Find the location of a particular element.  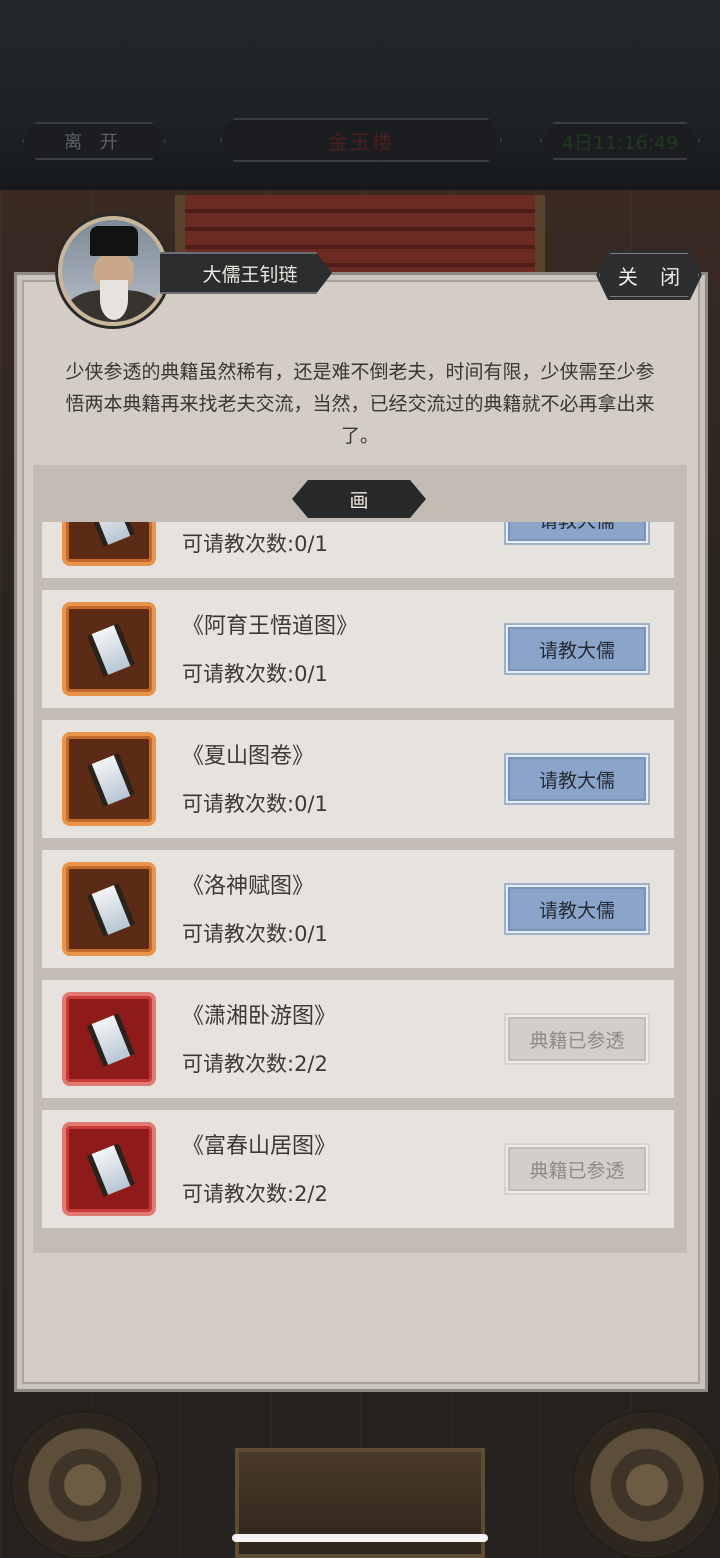

item-name: 《阿育王悟道图》 is located at coordinates (270, 626).